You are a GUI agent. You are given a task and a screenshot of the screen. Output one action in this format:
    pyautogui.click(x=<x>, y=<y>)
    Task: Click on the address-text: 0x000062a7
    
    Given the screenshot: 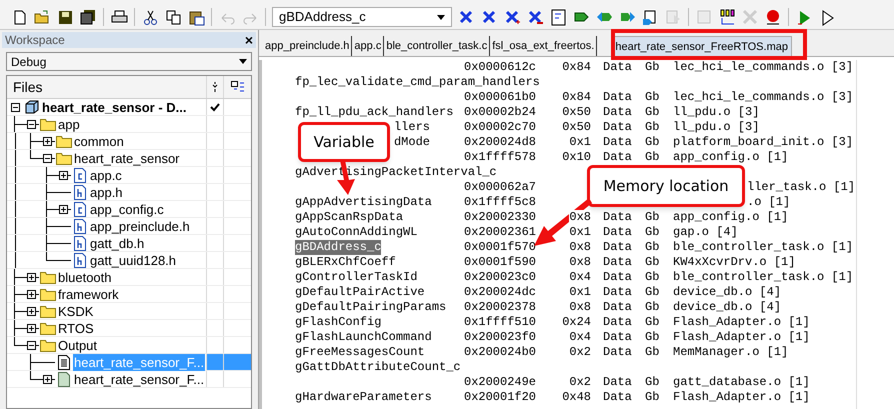 What is the action you would take?
    pyautogui.click(x=500, y=187)
    